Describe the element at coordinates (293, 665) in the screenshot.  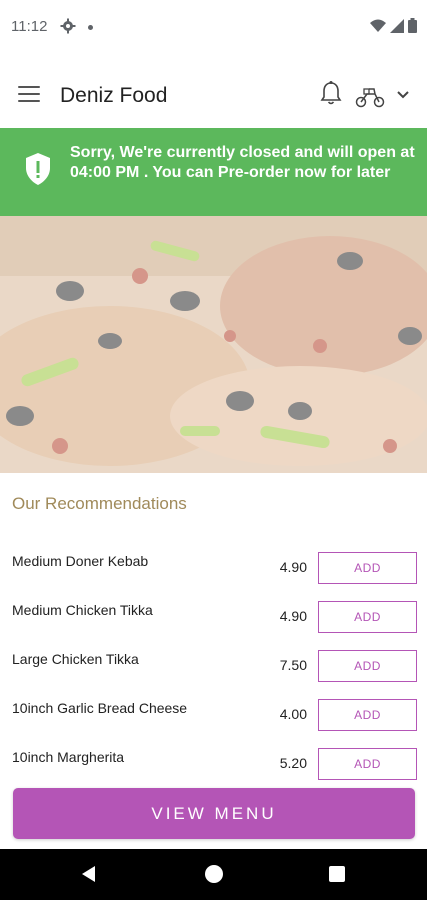
I see `item-price: 7.50` at that location.